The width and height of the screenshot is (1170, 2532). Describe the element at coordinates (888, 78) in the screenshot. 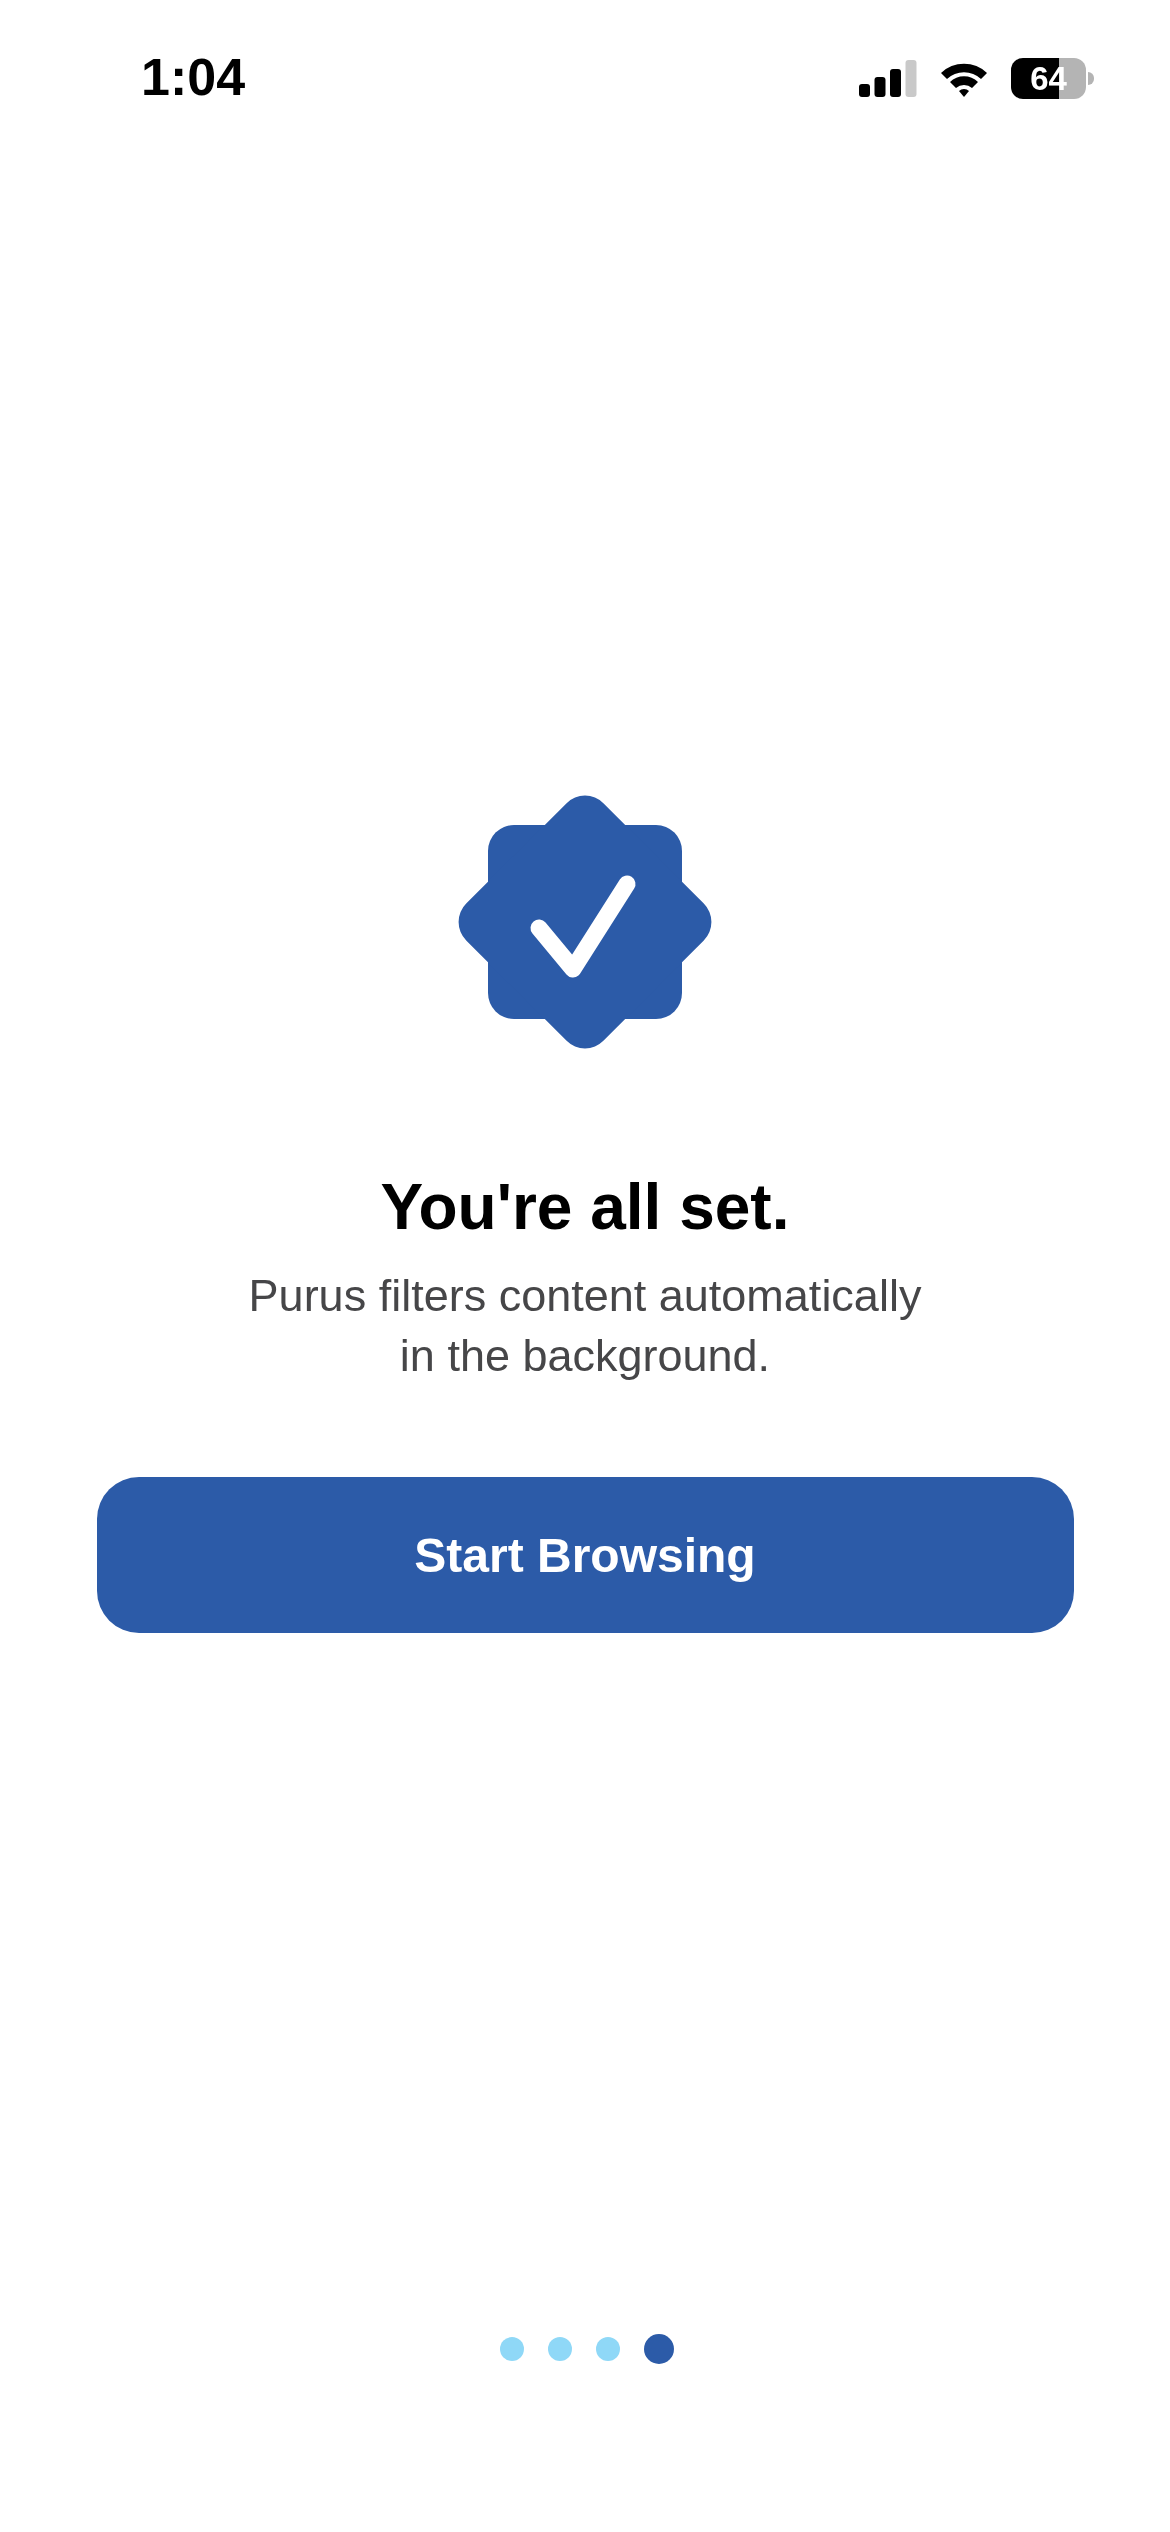

I see `cellular-signal-icon` at that location.